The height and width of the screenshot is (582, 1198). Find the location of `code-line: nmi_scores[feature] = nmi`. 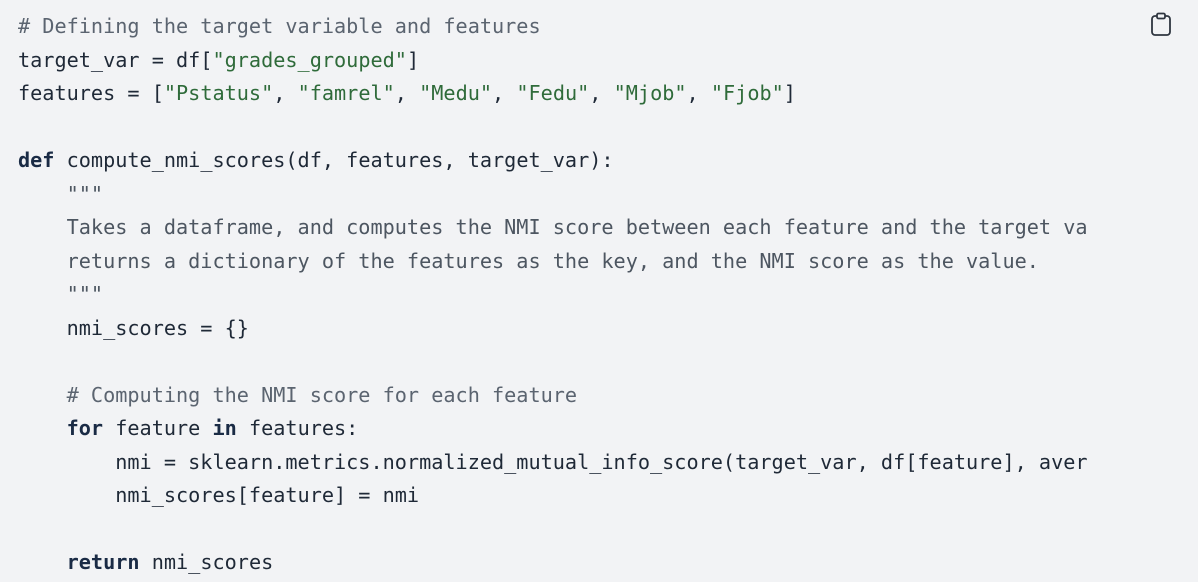

code-line: nmi_scores[feature] = nmi is located at coordinates (553, 496).